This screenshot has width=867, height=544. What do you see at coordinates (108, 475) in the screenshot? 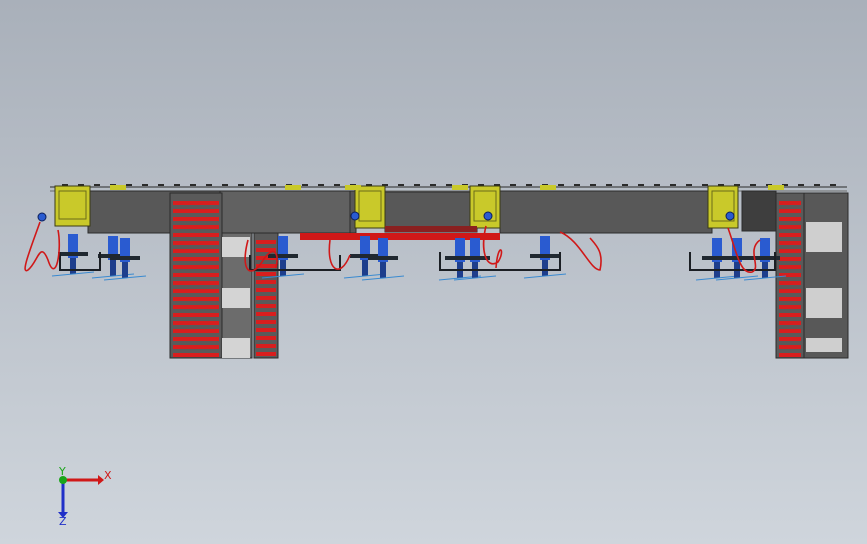
I see `x-axis-label: X` at bounding box center [108, 475].